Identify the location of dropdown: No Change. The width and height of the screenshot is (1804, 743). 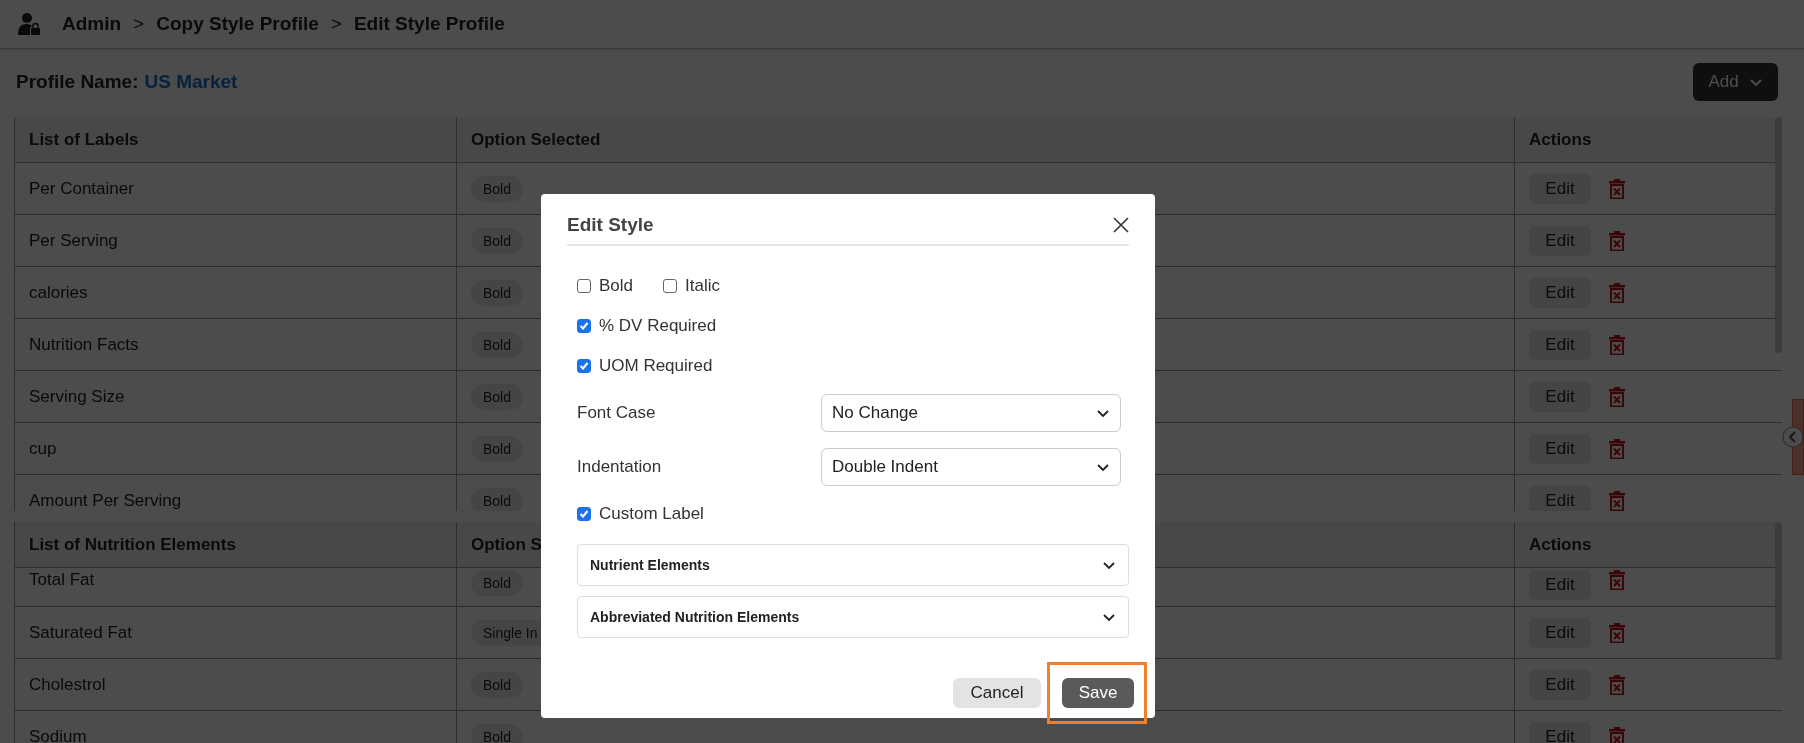
(971, 413).